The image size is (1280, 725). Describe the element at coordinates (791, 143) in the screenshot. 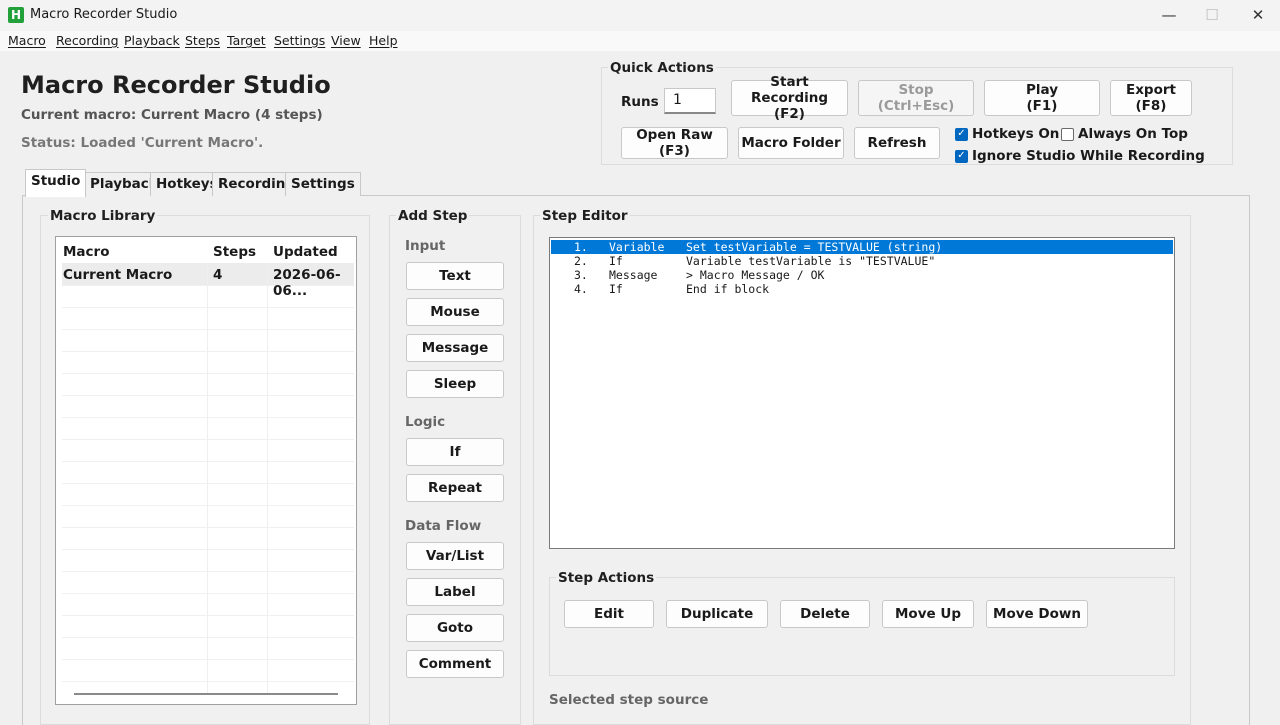

I see `macro-folder-button: Macro Folder` at that location.